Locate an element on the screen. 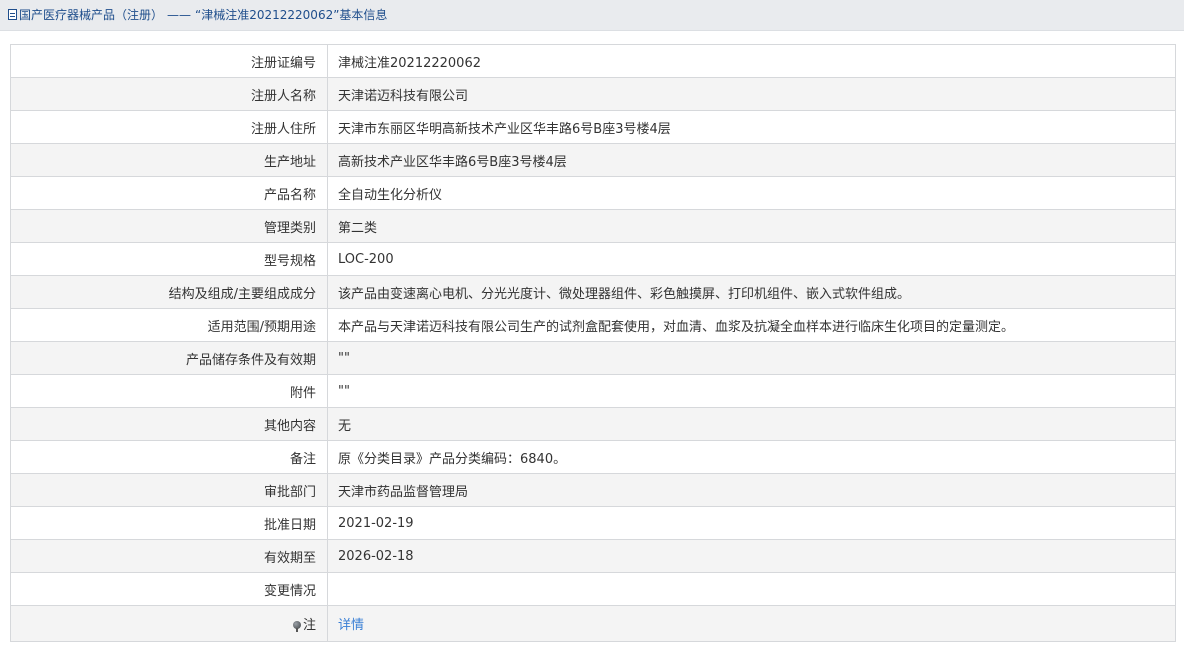 The height and width of the screenshot is (666, 1184). row-value: 天津诺迈科技有限公司 is located at coordinates (751, 94).